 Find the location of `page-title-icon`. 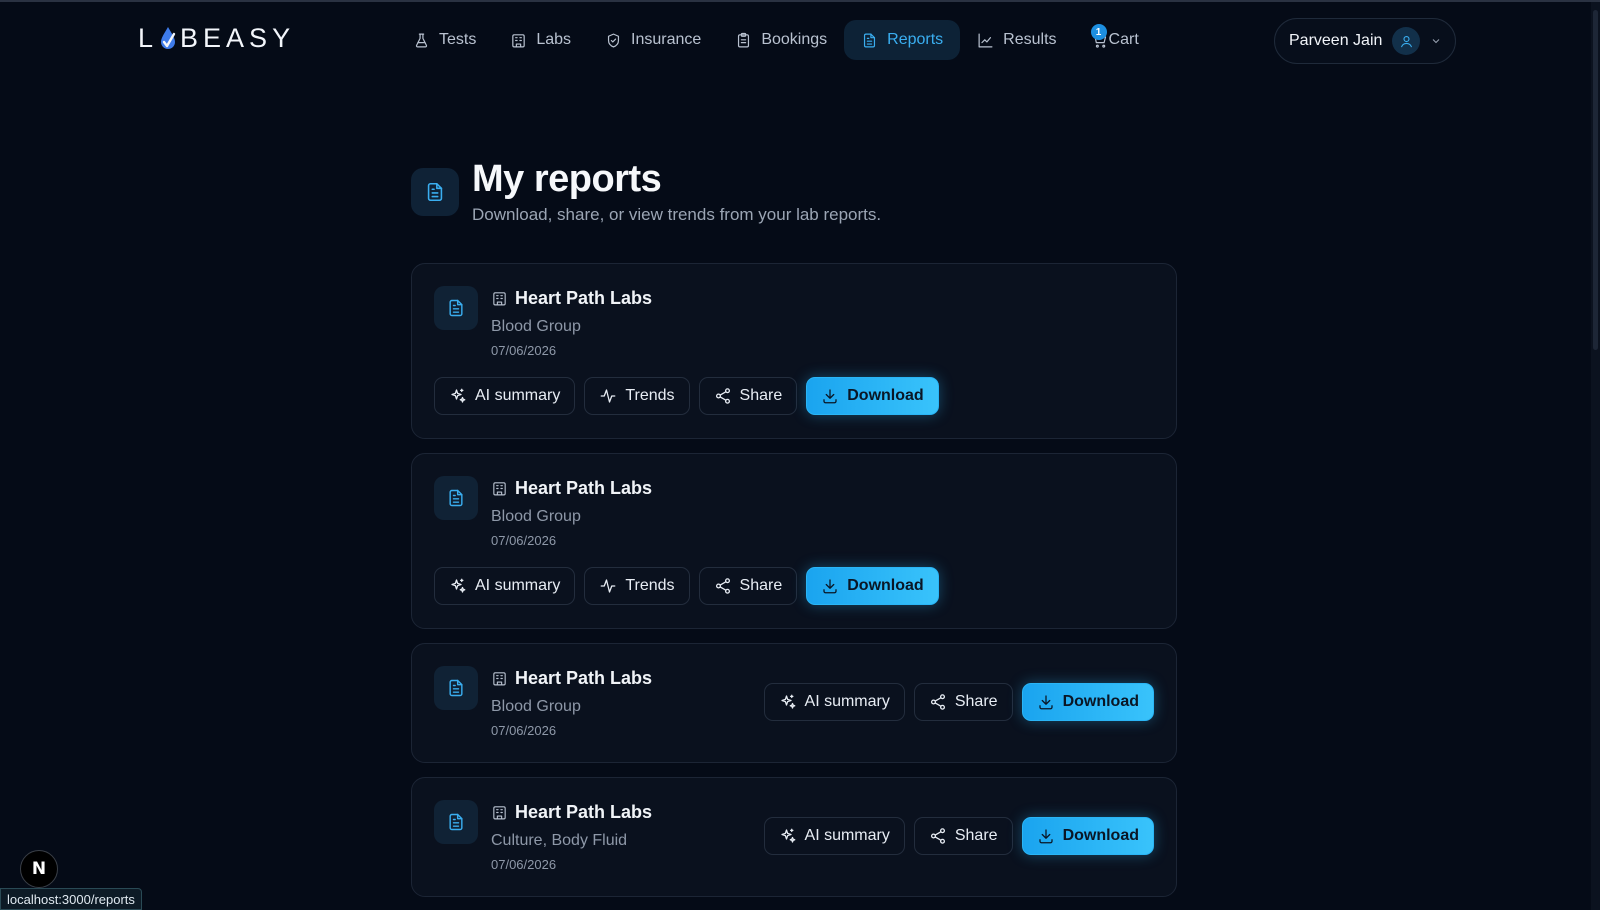

page-title-icon is located at coordinates (435, 192).